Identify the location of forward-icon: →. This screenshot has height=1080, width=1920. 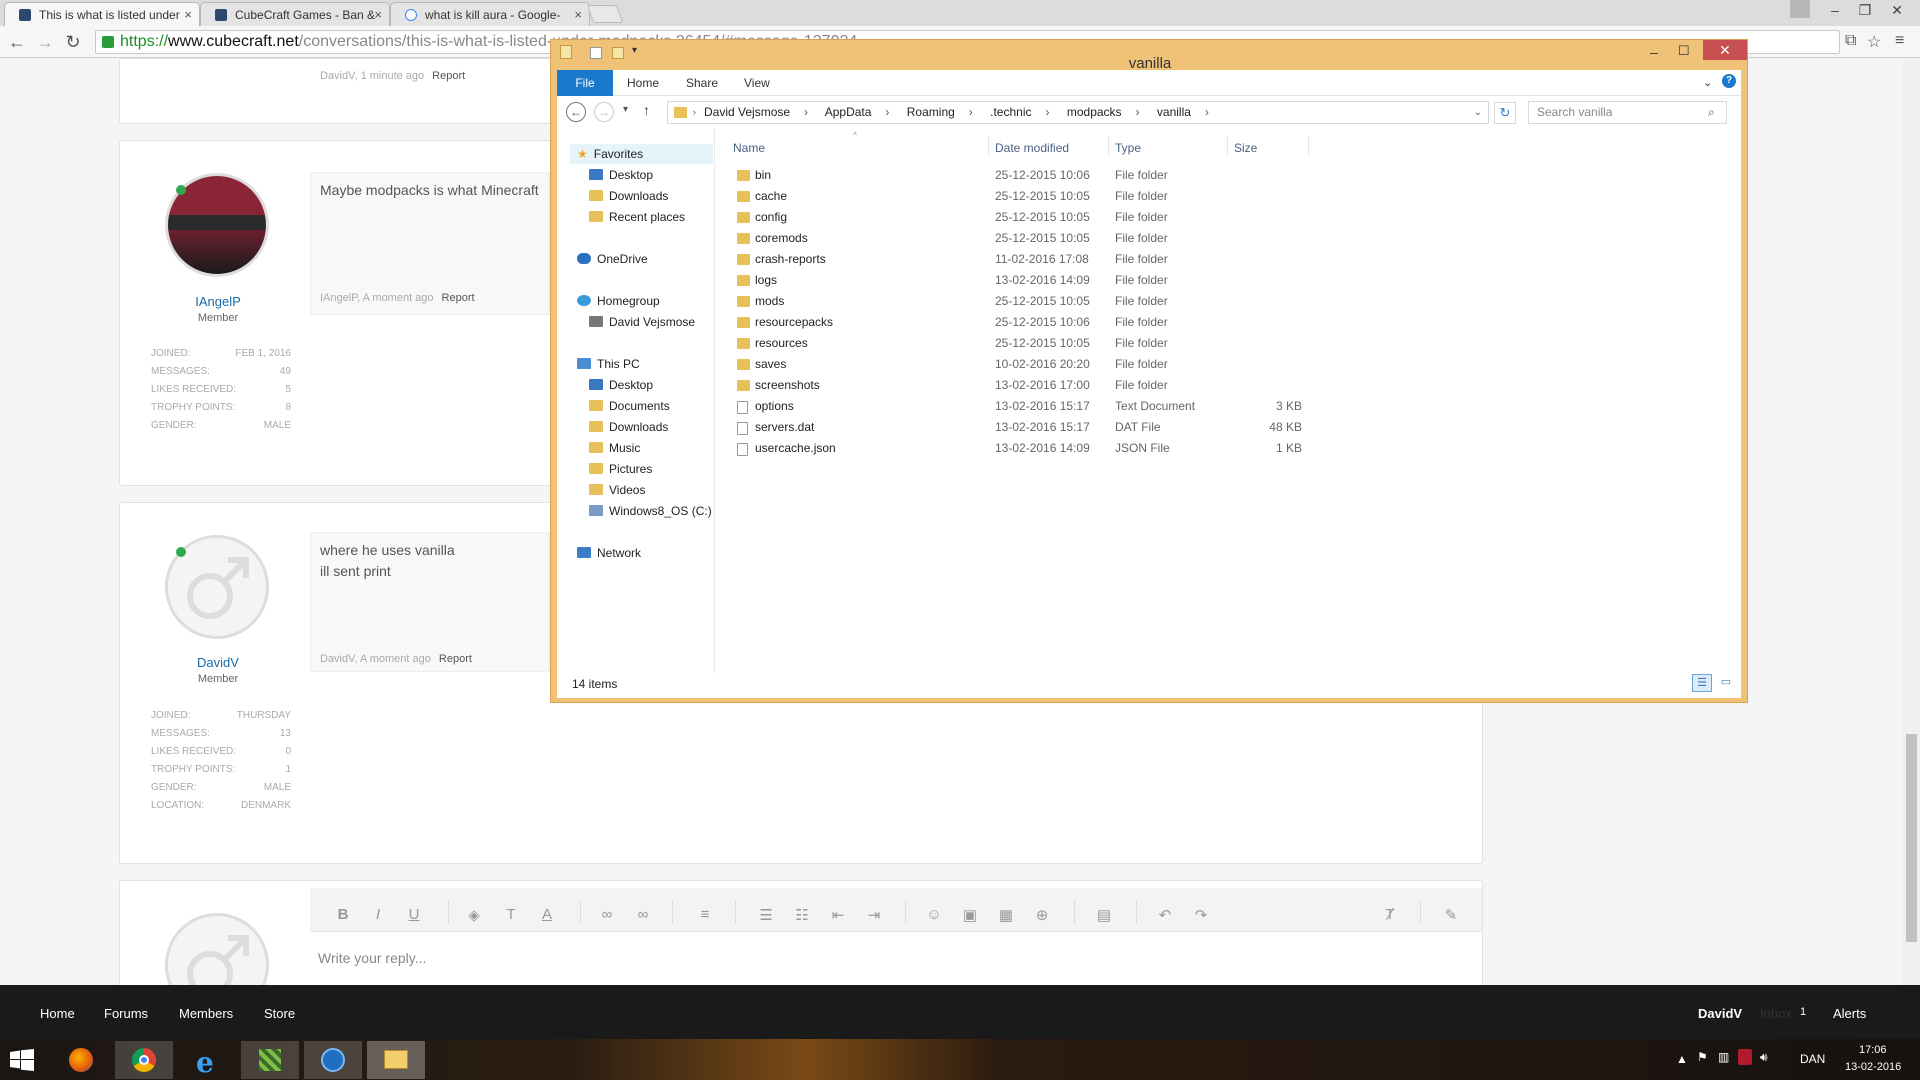
(45, 42).